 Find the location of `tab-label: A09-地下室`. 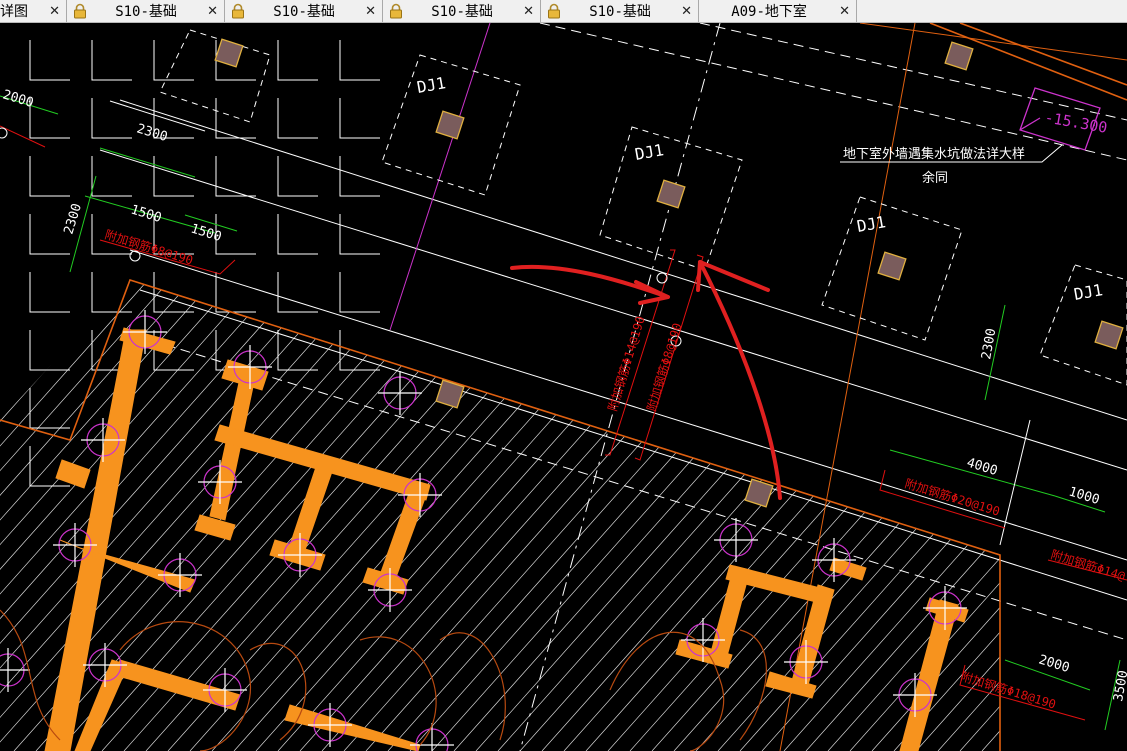

tab-label: A09-地下室 is located at coordinates (769, 12).